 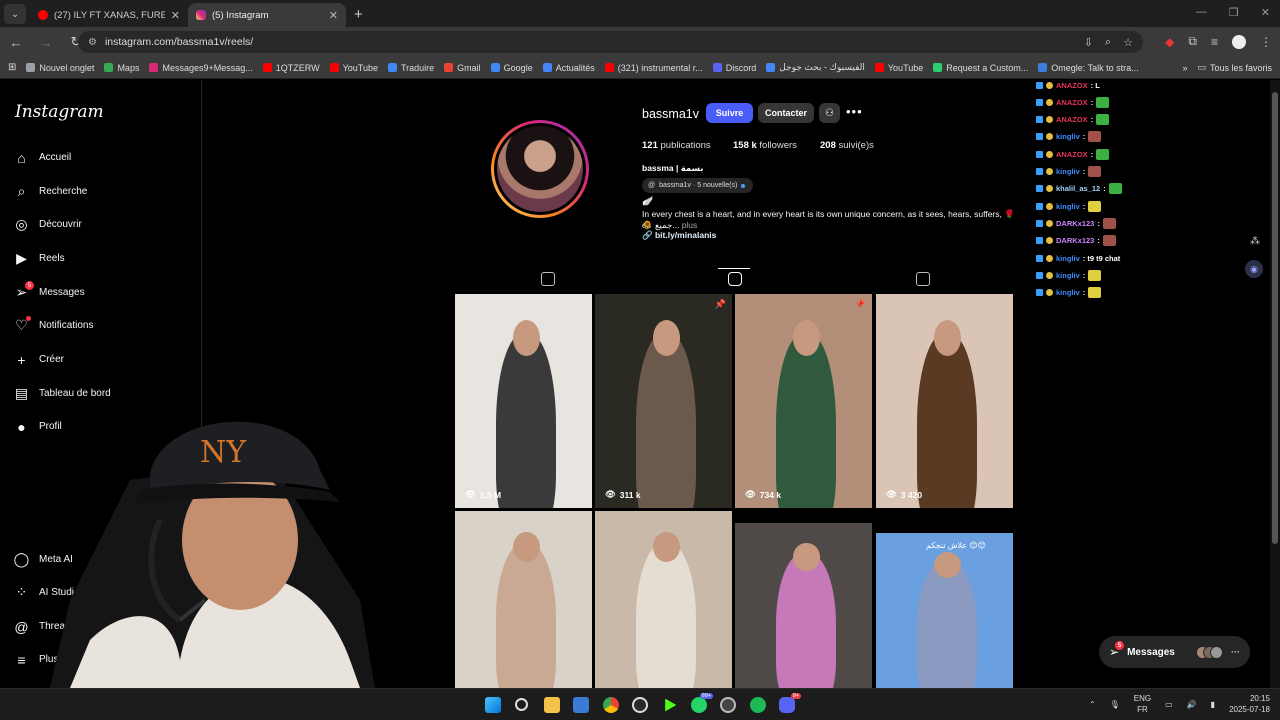 I want to click on reels-icon: ▶, so click(x=21, y=258).